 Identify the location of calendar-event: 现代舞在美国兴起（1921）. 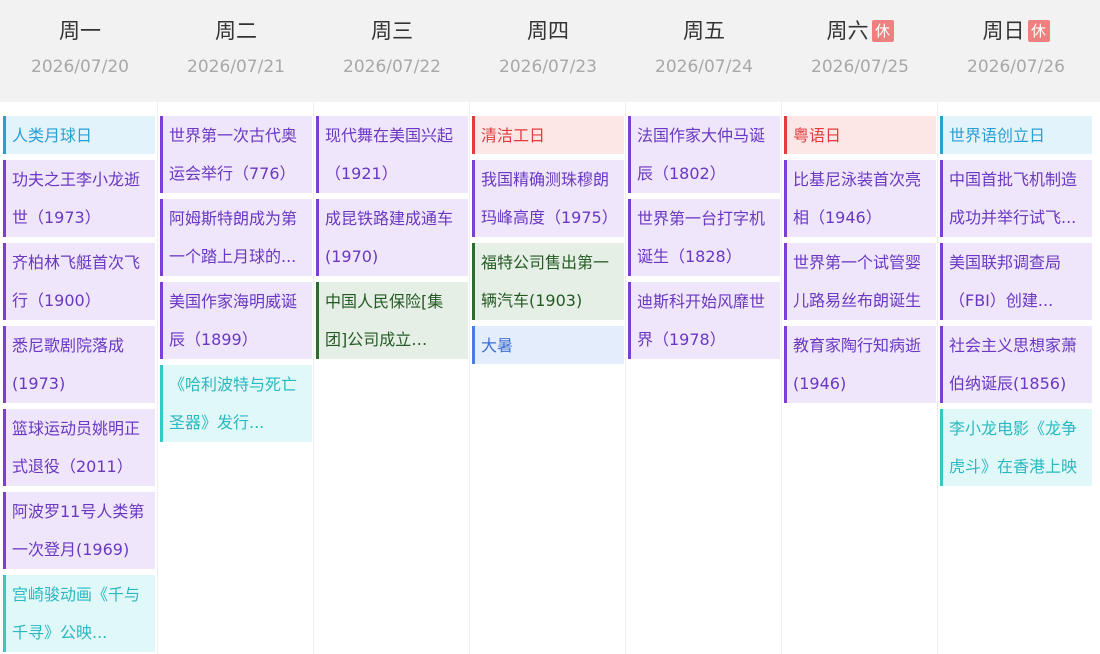
(392, 154).